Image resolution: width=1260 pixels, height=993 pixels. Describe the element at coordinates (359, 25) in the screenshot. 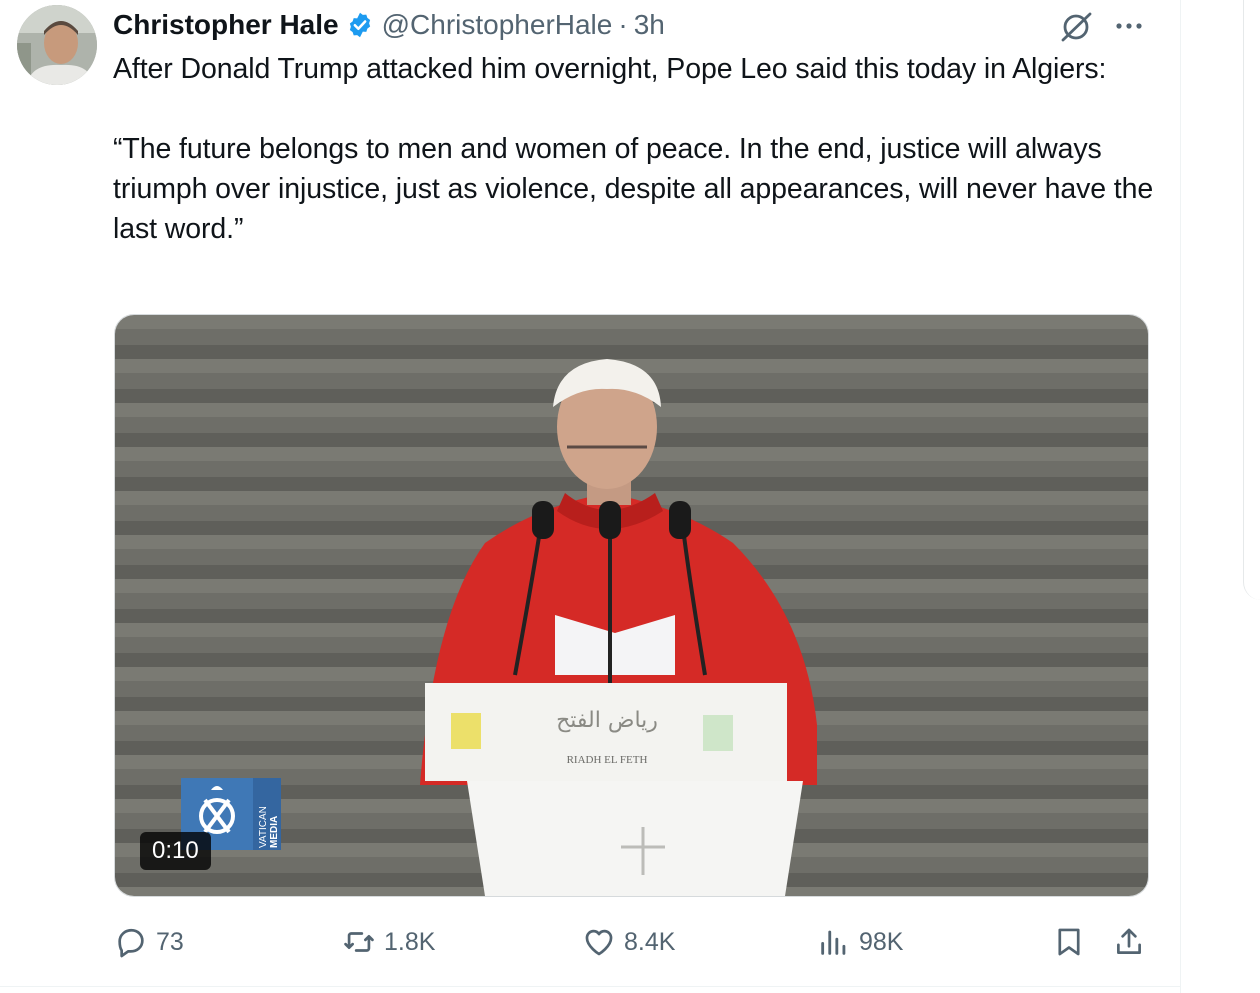

I see `verified-icon` at that location.